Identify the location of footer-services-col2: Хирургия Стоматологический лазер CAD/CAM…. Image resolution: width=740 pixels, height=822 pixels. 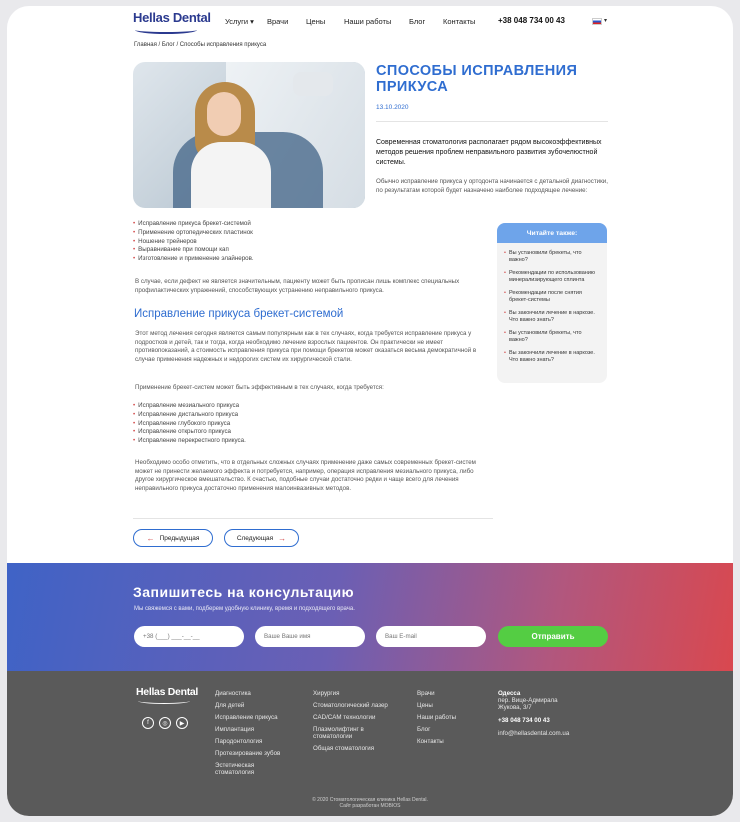
(351, 724).